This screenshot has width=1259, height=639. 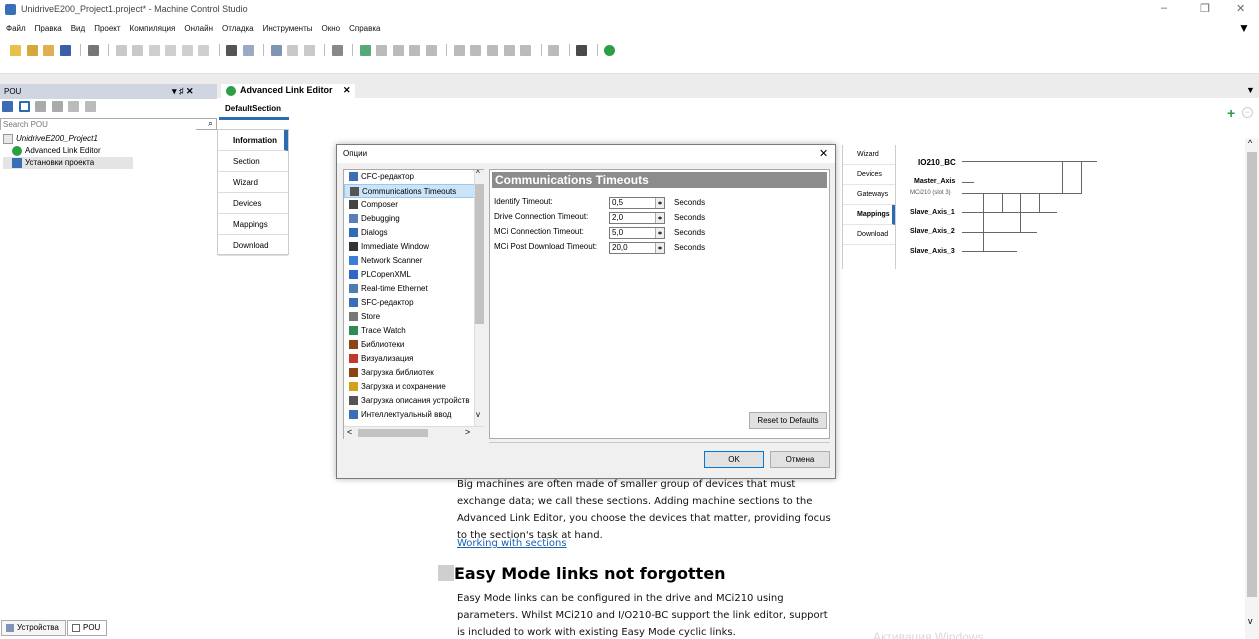 What do you see at coordinates (48, 28) in the screenshot?
I see `menu-edit: Правка` at bounding box center [48, 28].